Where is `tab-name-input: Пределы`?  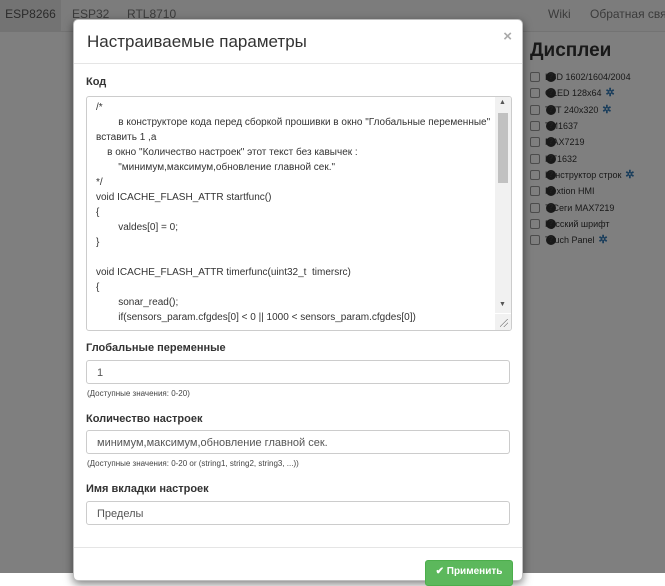 tab-name-input: Пределы is located at coordinates (298, 513).